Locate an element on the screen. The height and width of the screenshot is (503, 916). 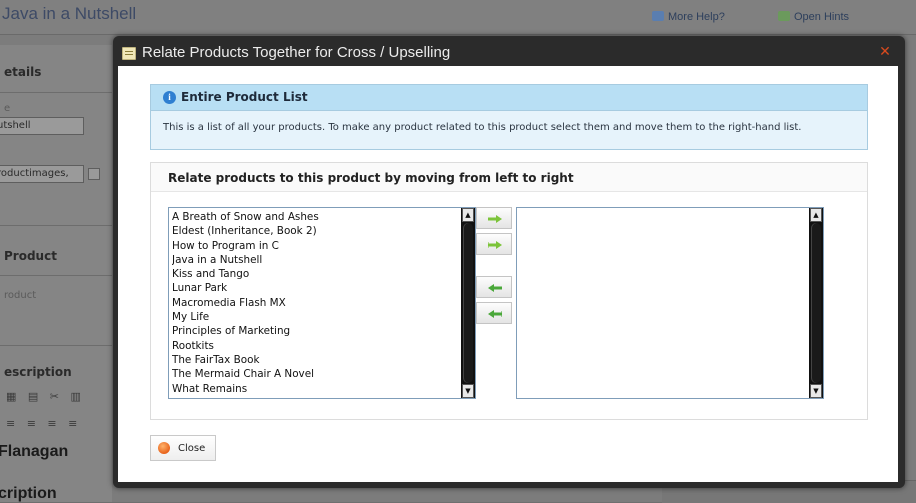
arrow-right-icon is located at coordinates (495, 219).